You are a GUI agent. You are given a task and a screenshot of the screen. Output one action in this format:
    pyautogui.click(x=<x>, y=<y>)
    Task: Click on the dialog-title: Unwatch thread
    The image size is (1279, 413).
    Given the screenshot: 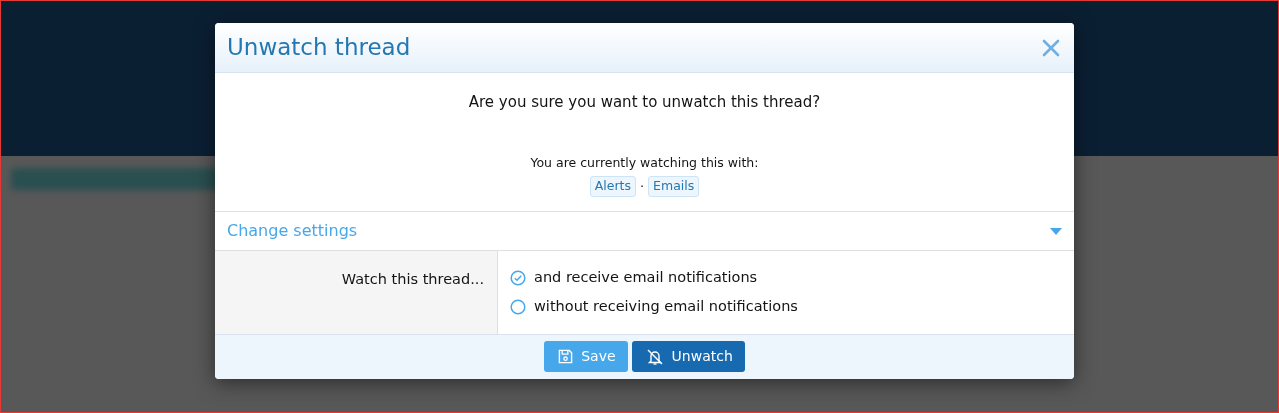 What is the action you would take?
    pyautogui.click(x=319, y=47)
    